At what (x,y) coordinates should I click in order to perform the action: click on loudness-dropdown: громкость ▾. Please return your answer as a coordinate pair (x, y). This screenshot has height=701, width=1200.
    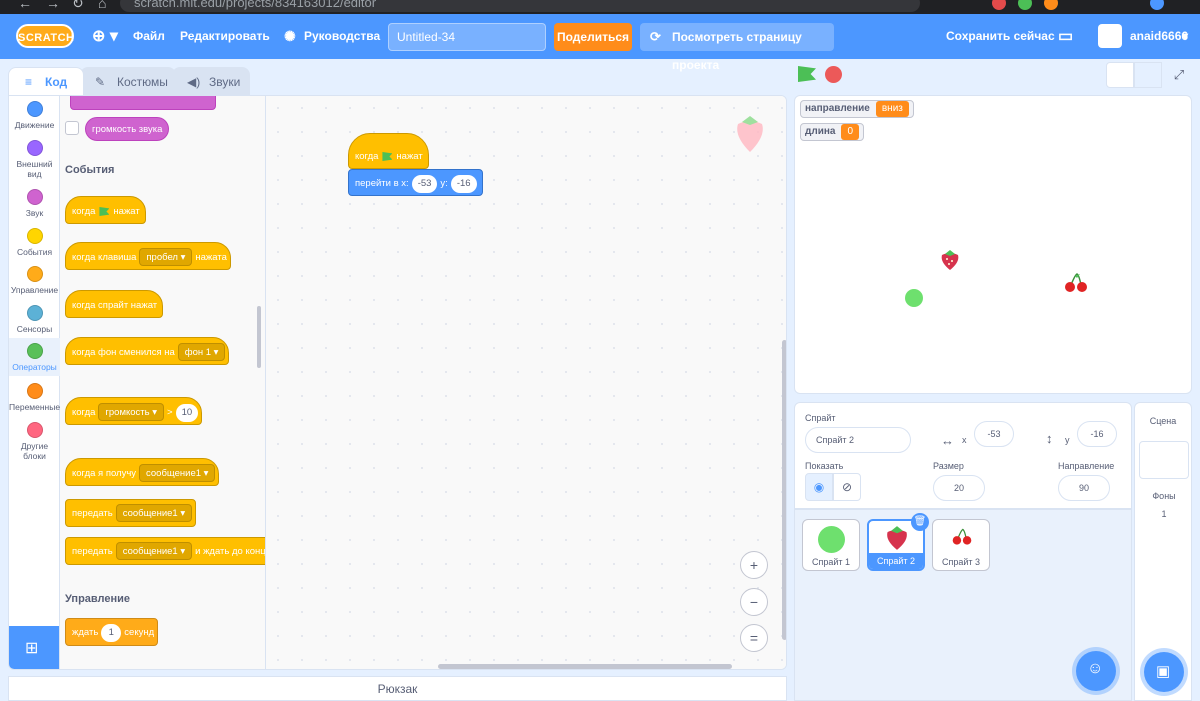
    Looking at the image, I should click on (131, 412).